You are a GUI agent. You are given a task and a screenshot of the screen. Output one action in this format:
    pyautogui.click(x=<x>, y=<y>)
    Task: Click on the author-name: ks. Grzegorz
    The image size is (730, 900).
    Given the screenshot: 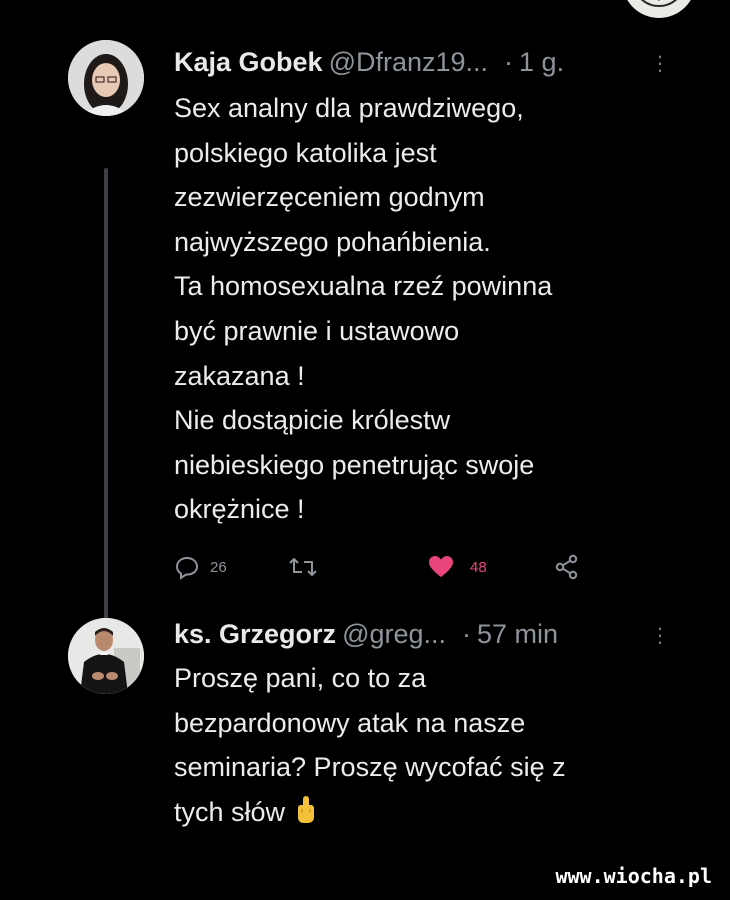 What is the action you would take?
    pyautogui.click(x=255, y=634)
    